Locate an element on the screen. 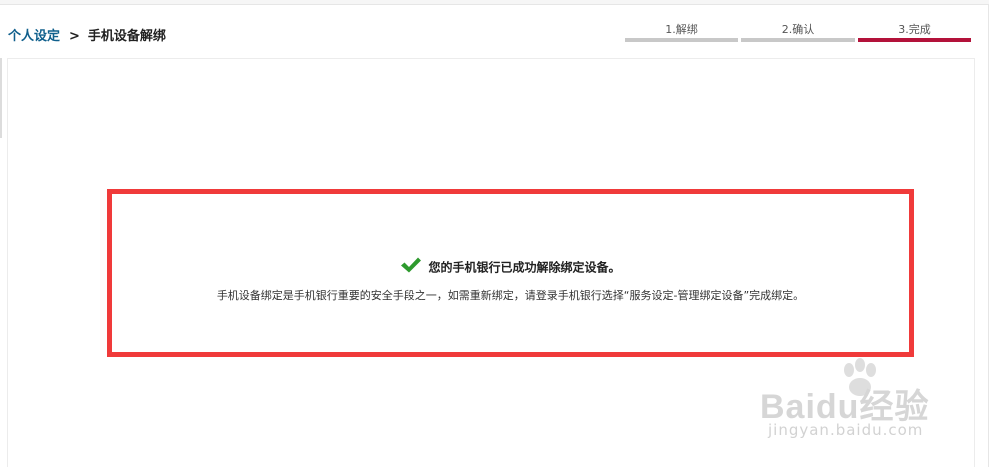  breadcrumb-personal-settings: 个人设定 is located at coordinates (34, 36).